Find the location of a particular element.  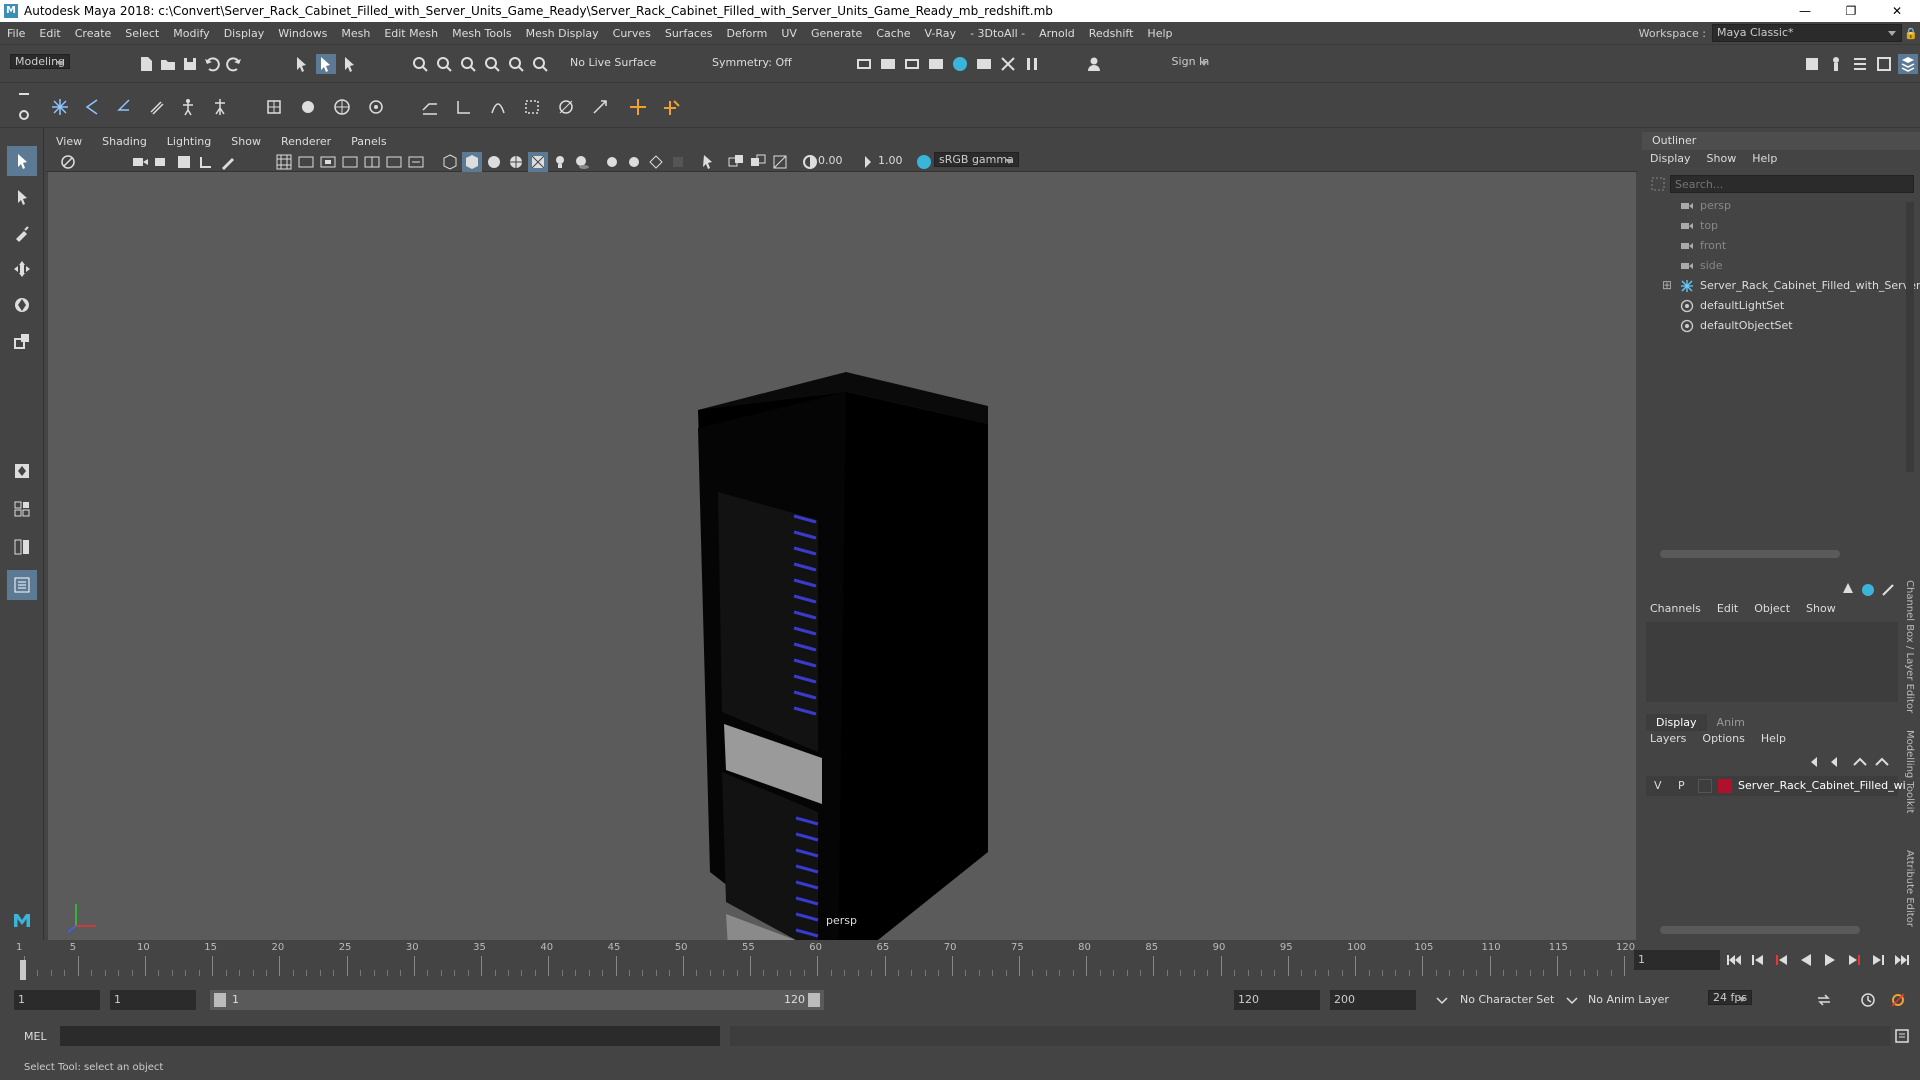

menu-mesh: Mesh is located at coordinates (355, 33).